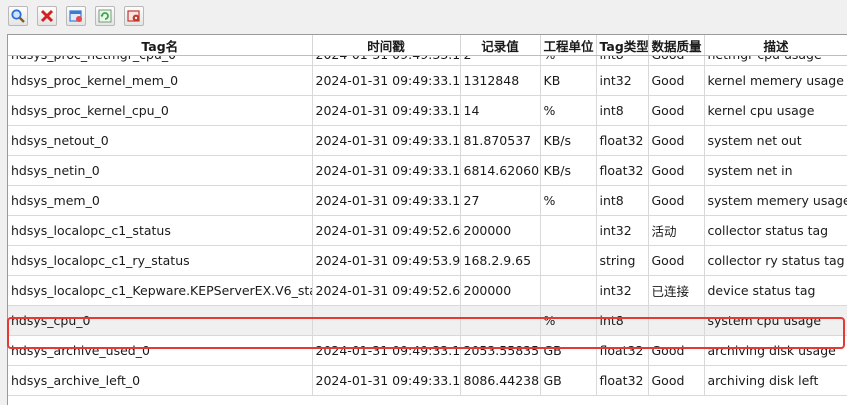  Describe the element at coordinates (616, 80) in the screenshot. I see `cell-tag-type-text: int32` at that location.